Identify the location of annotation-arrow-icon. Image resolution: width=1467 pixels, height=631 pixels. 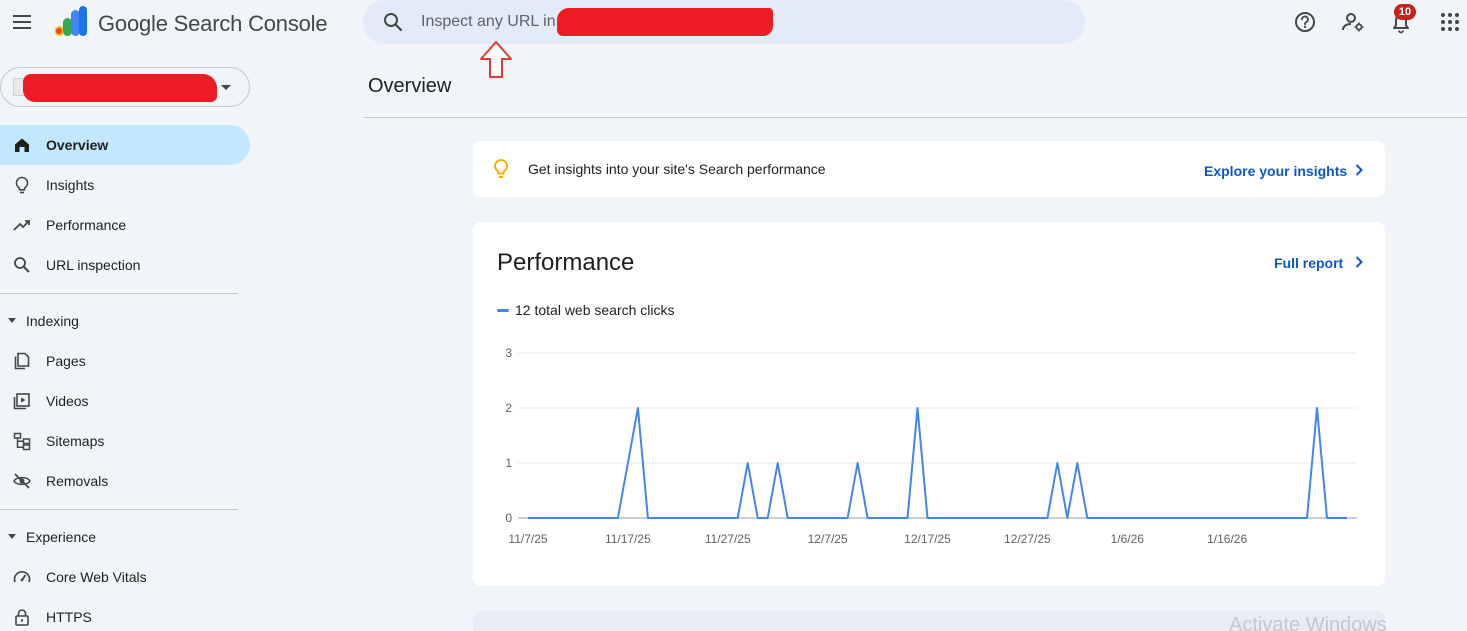
(496, 59).